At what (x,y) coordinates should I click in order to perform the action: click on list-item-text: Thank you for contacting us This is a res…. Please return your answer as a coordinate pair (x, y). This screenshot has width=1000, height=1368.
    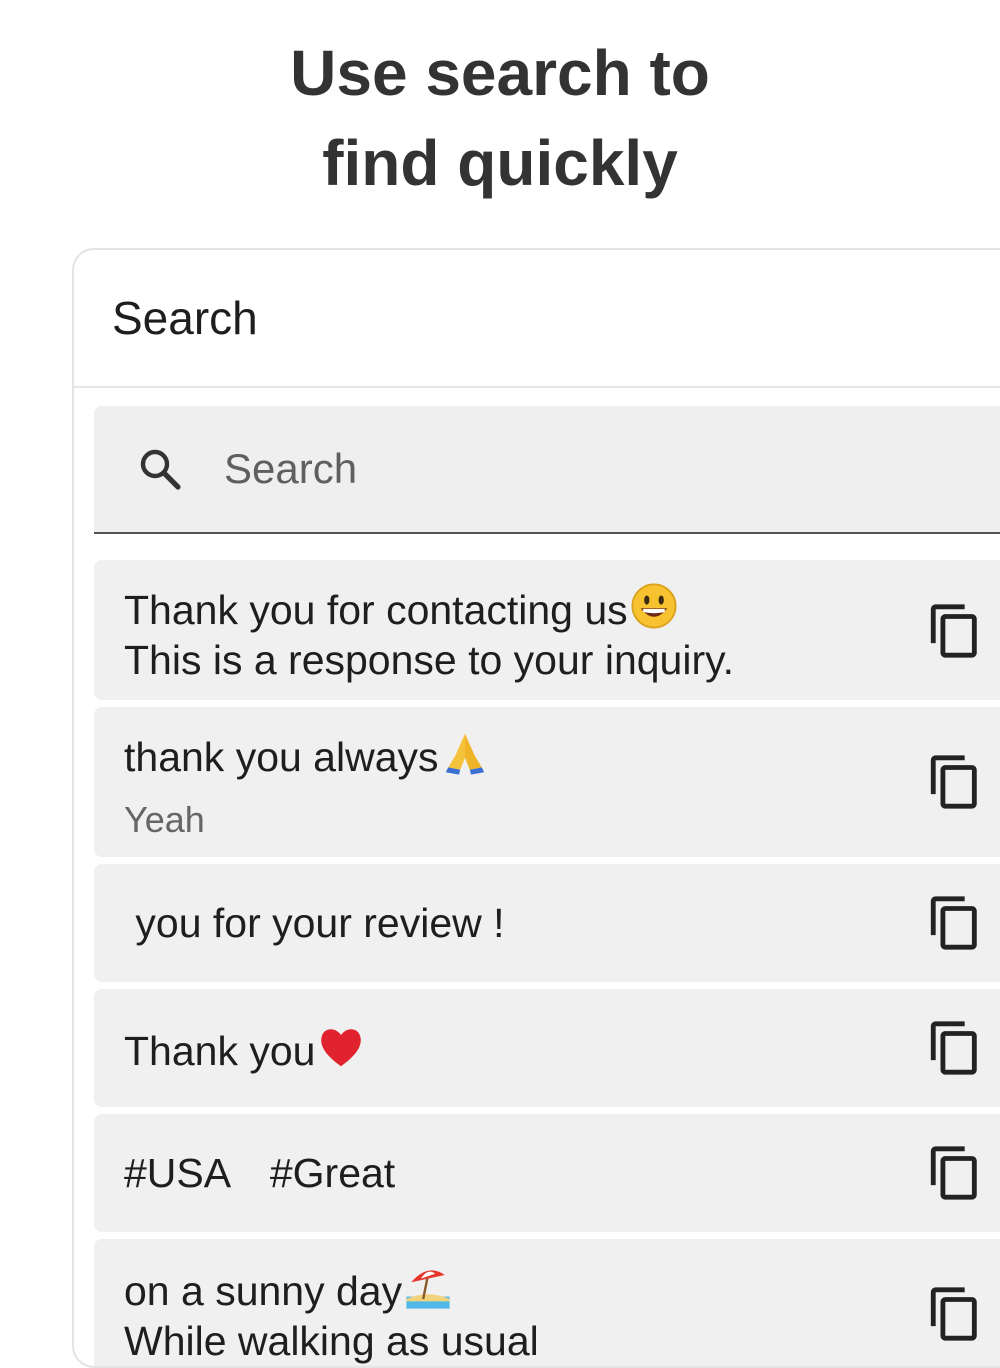
    Looking at the image, I should click on (429, 633).